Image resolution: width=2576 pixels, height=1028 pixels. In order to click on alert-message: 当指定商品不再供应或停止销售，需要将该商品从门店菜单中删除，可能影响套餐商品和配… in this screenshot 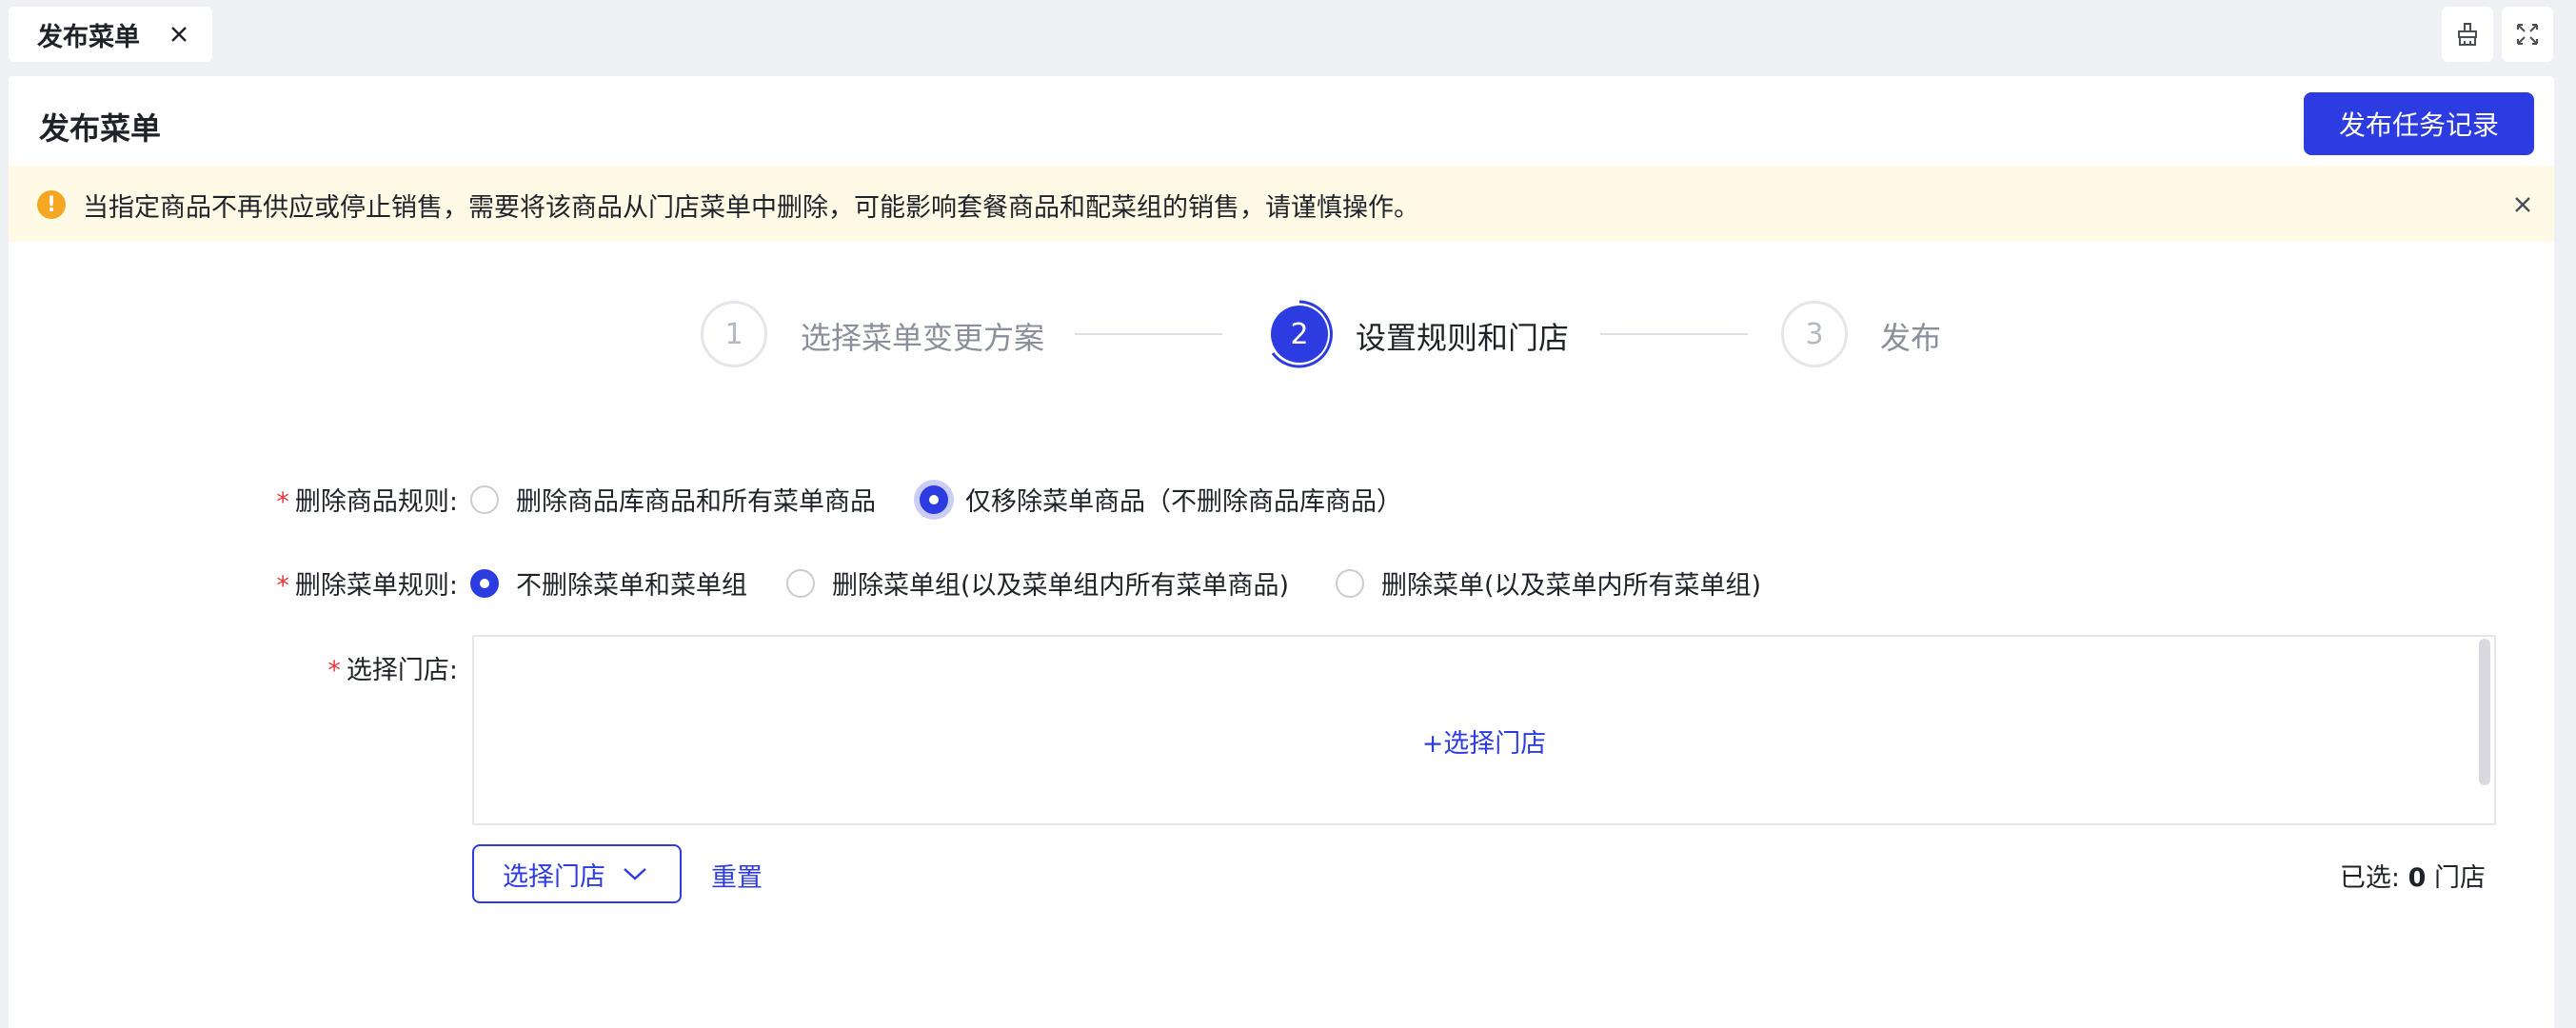, I will do `click(751, 208)`.